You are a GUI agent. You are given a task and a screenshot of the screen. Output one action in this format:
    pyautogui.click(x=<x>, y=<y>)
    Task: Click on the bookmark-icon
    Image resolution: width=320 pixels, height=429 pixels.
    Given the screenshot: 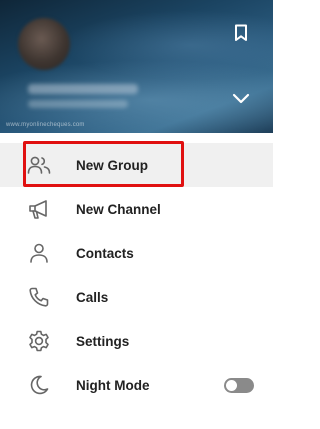 What is the action you would take?
    pyautogui.click(x=241, y=35)
    